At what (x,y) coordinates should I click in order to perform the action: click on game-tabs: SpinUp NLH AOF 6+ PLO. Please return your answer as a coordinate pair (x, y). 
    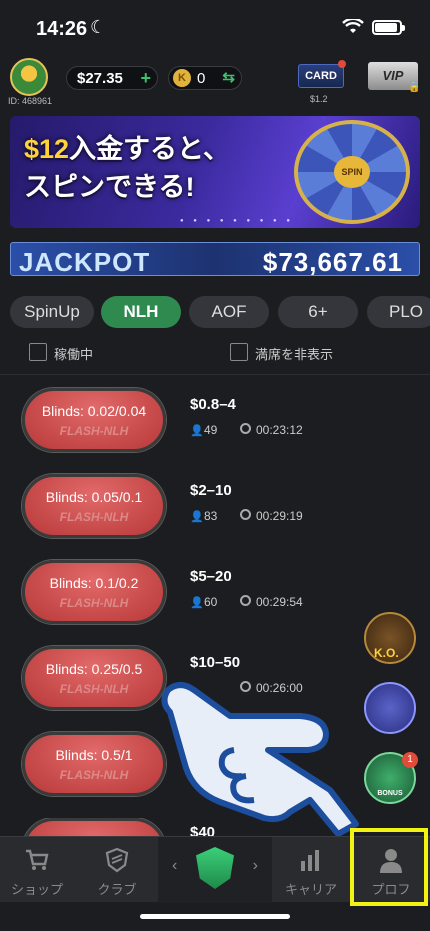
    Looking at the image, I should click on (215, 312).